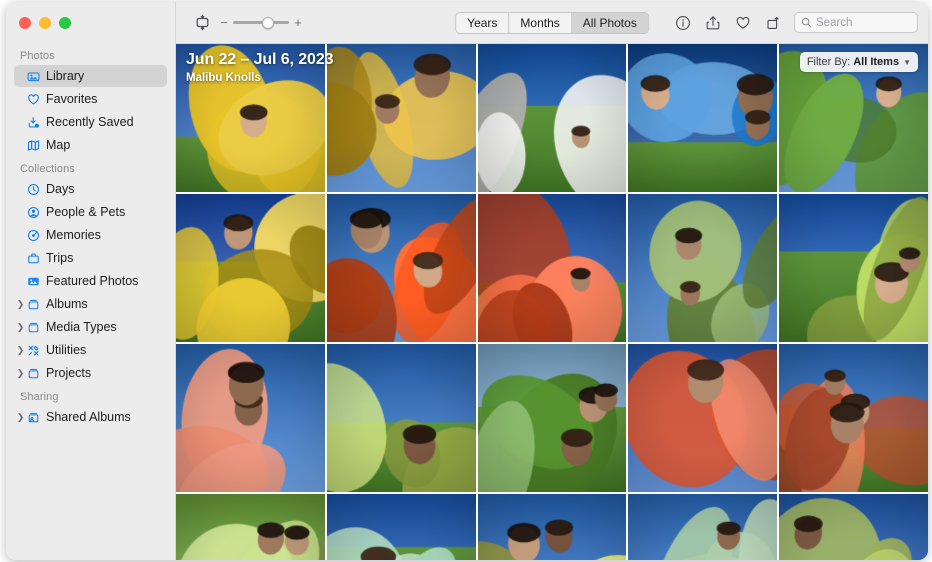 The width and height of the screenshot is (932, 562). I want to click on sidebar-item-media-types: ❯ Media Types, so click(90, 327).